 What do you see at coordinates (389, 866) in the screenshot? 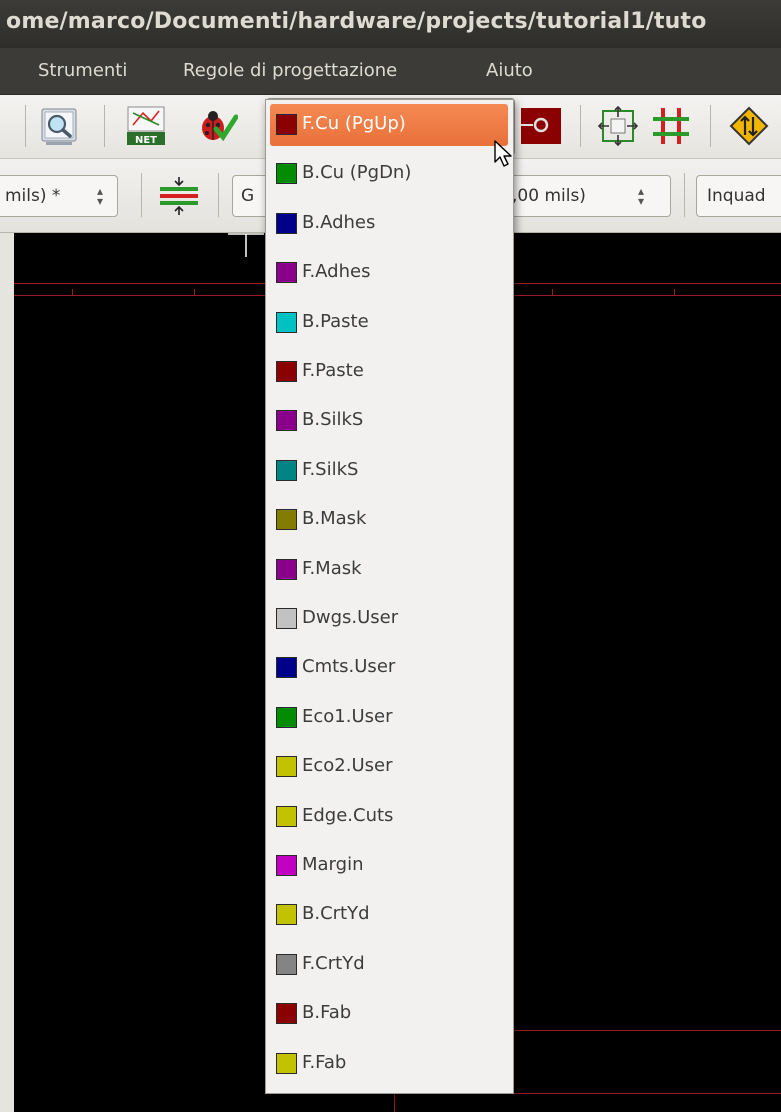
I see `layer-option-margin: Margin` at bounding box center [389, 866].